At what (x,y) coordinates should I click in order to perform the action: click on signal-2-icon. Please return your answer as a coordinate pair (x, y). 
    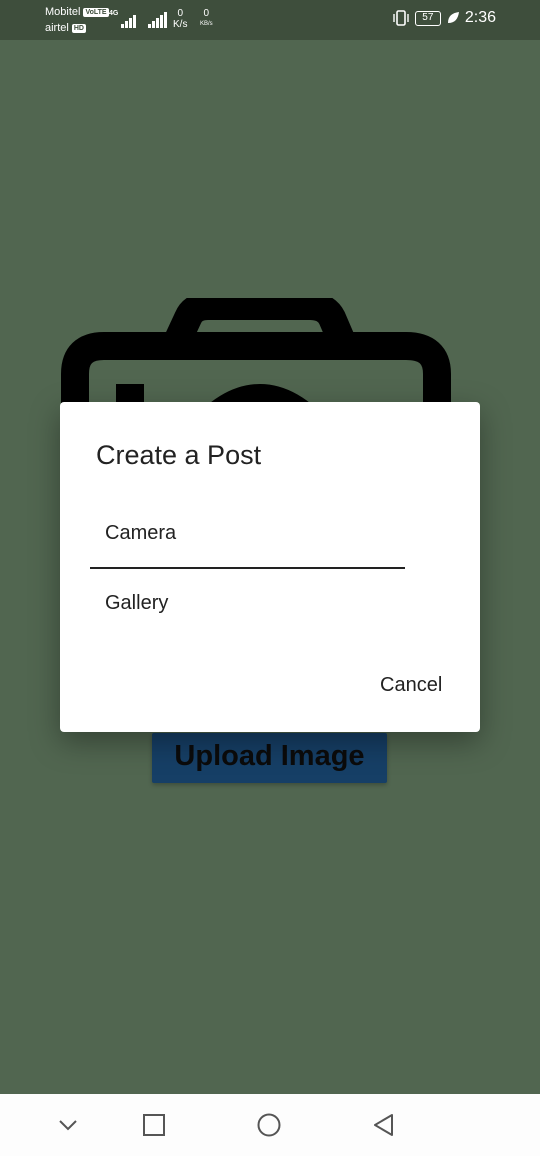
    Looking at the image, I should click on (157, 19).